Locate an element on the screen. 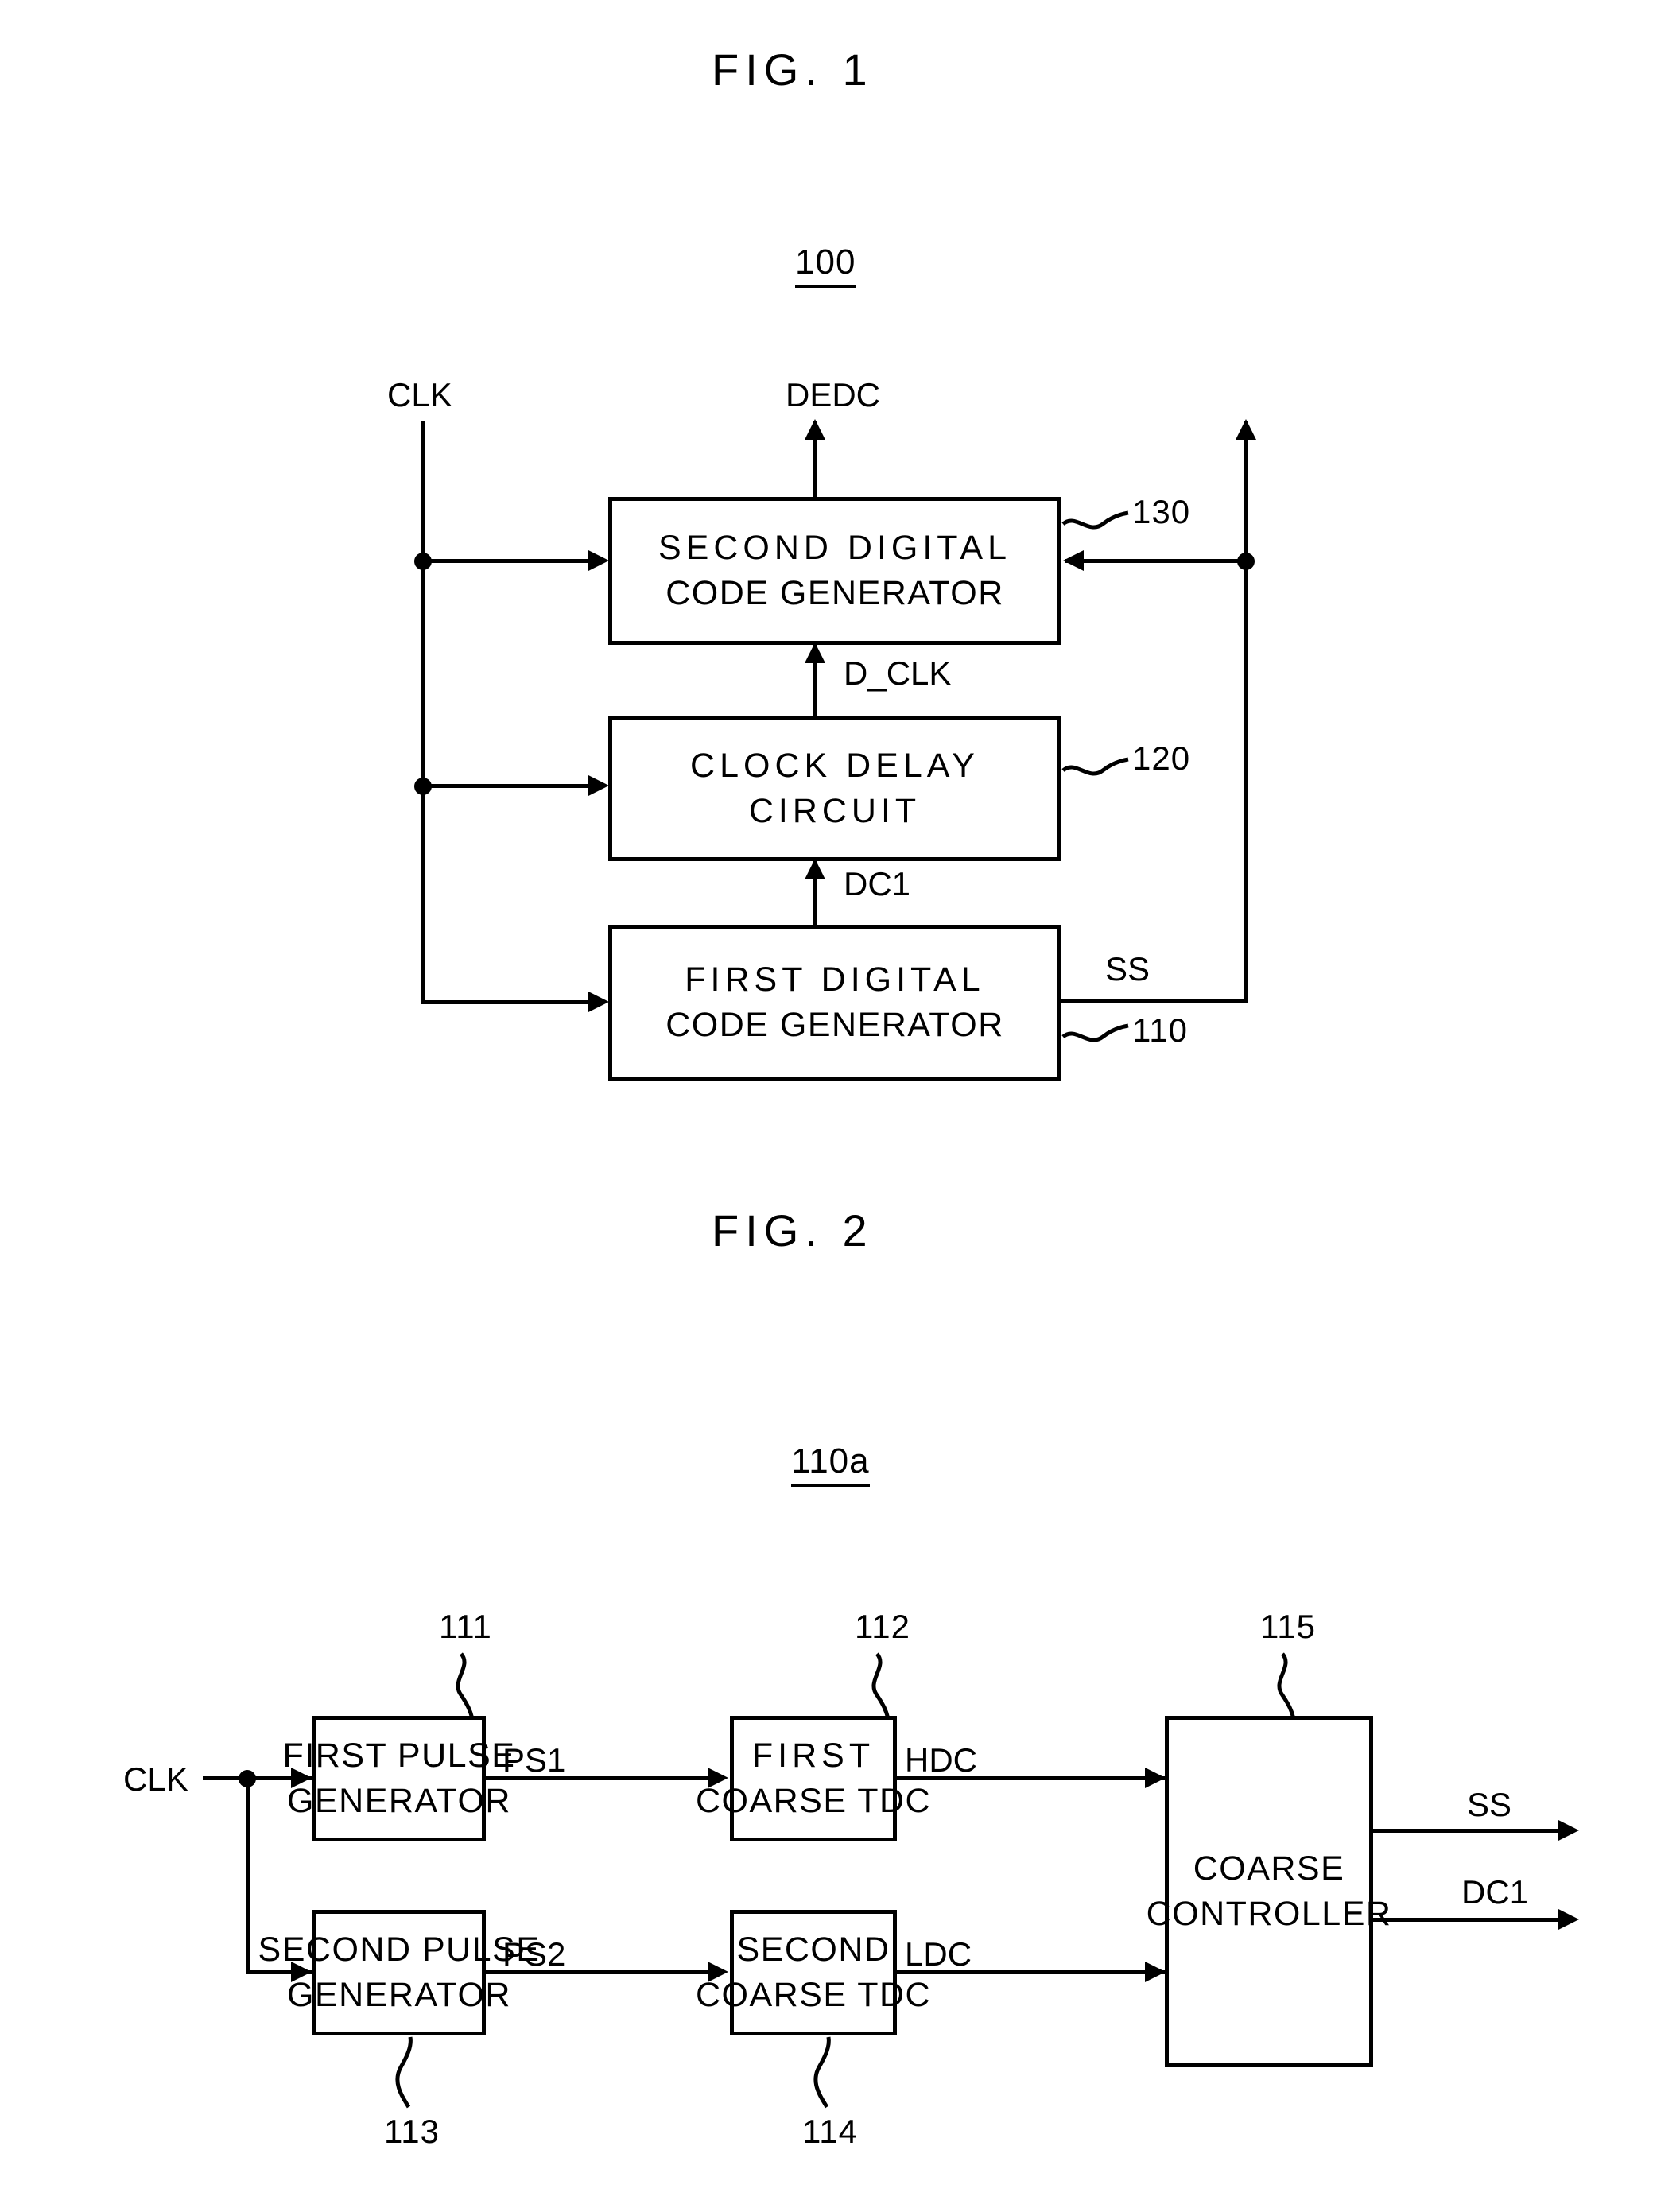 Image resolution: width=1653 pixels, height=2212 pixels. dc1-output-line-fig2 is located at coordinates (1468, 1920).